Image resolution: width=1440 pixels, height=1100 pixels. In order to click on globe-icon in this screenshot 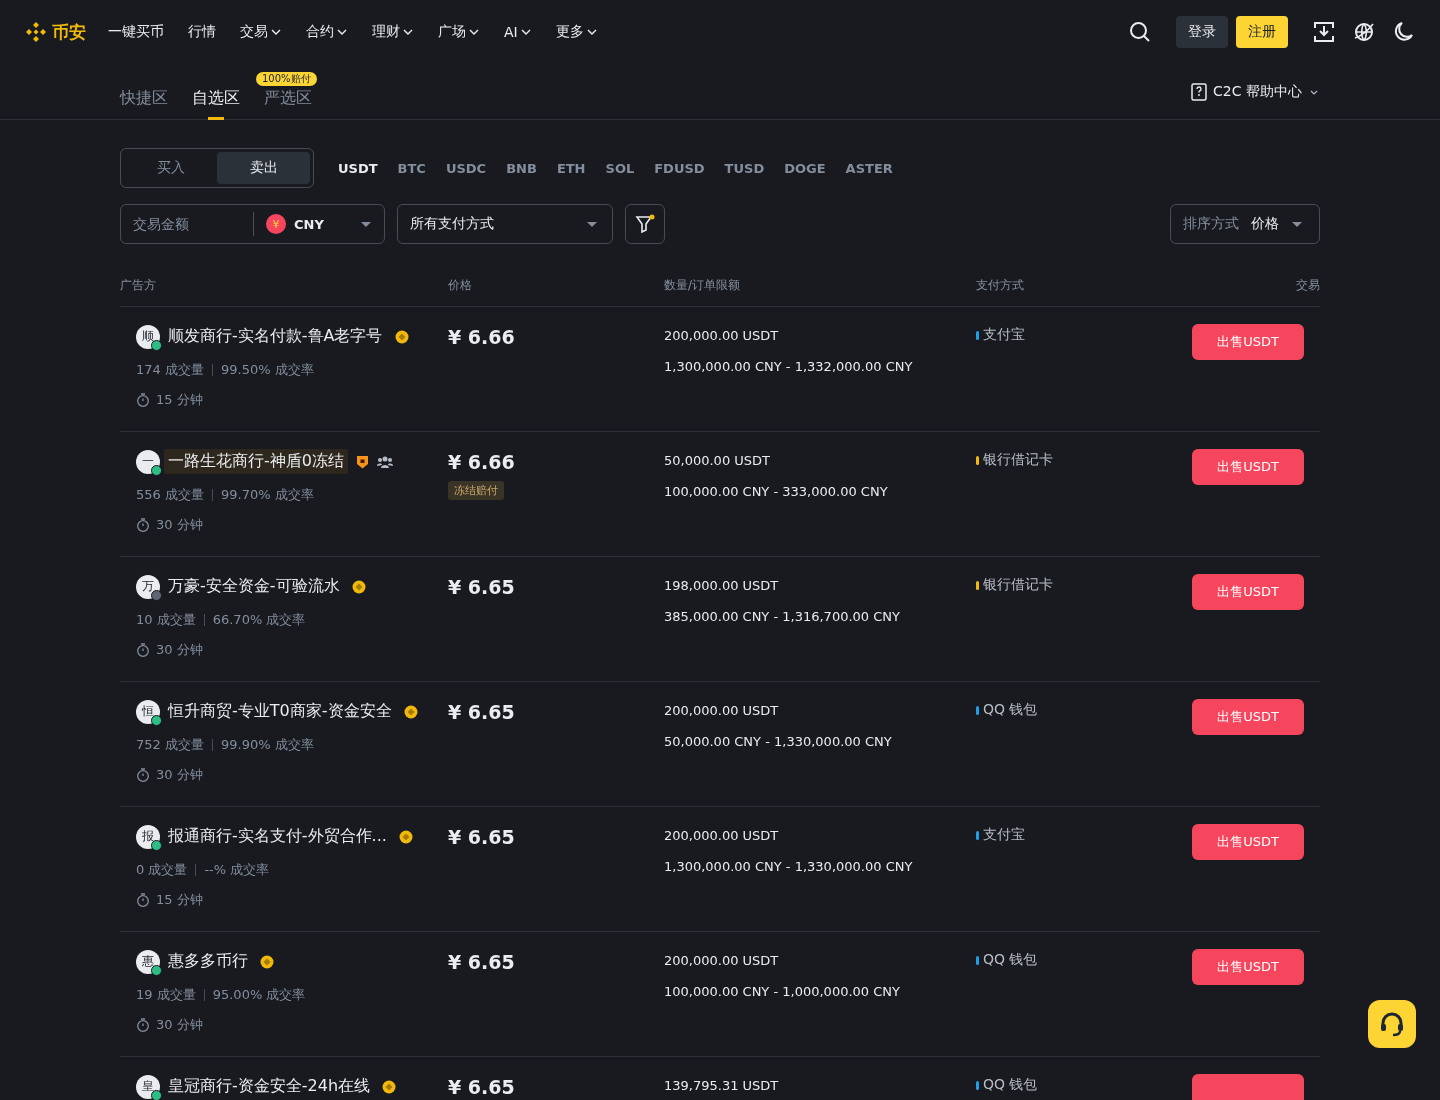, I will do `click(1364, 32)`.